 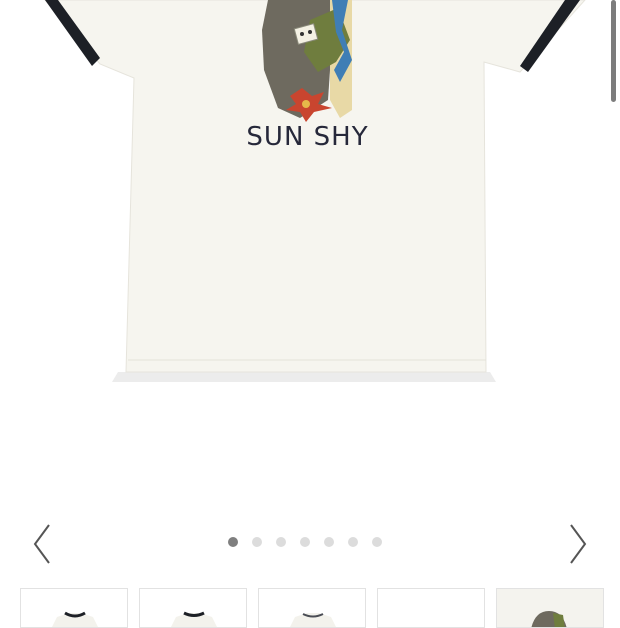 I want to click on chevron-right-icon, so click(x=578, y=544).